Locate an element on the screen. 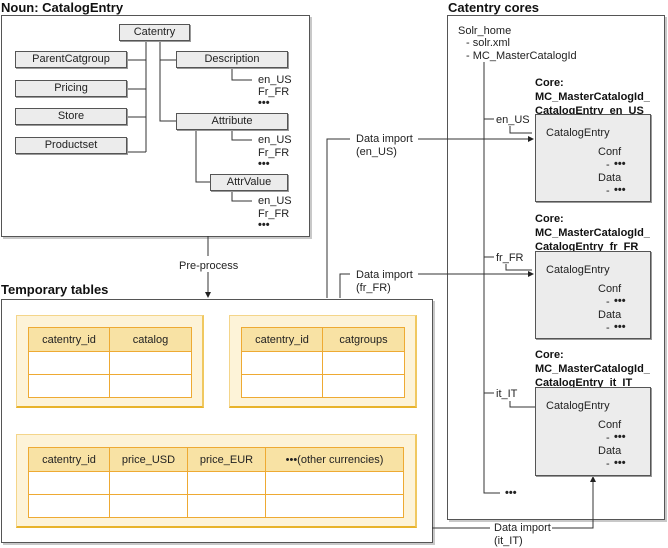 The height and width of the screenshot is (548, 668). more-cores-ellipsis-icon: ••• is located at coordinates (511, 493).